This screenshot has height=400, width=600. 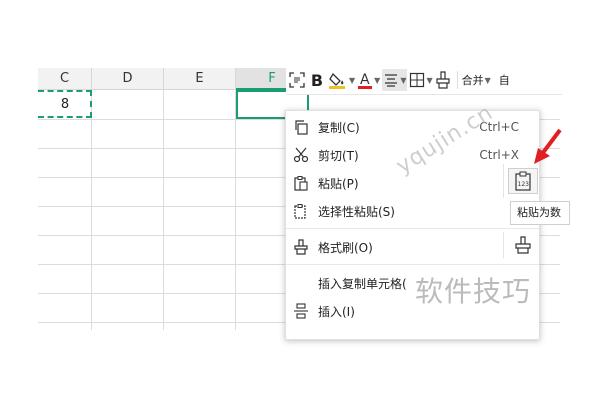 I want to click on column-header-e: E, so click(x=200, y=79).